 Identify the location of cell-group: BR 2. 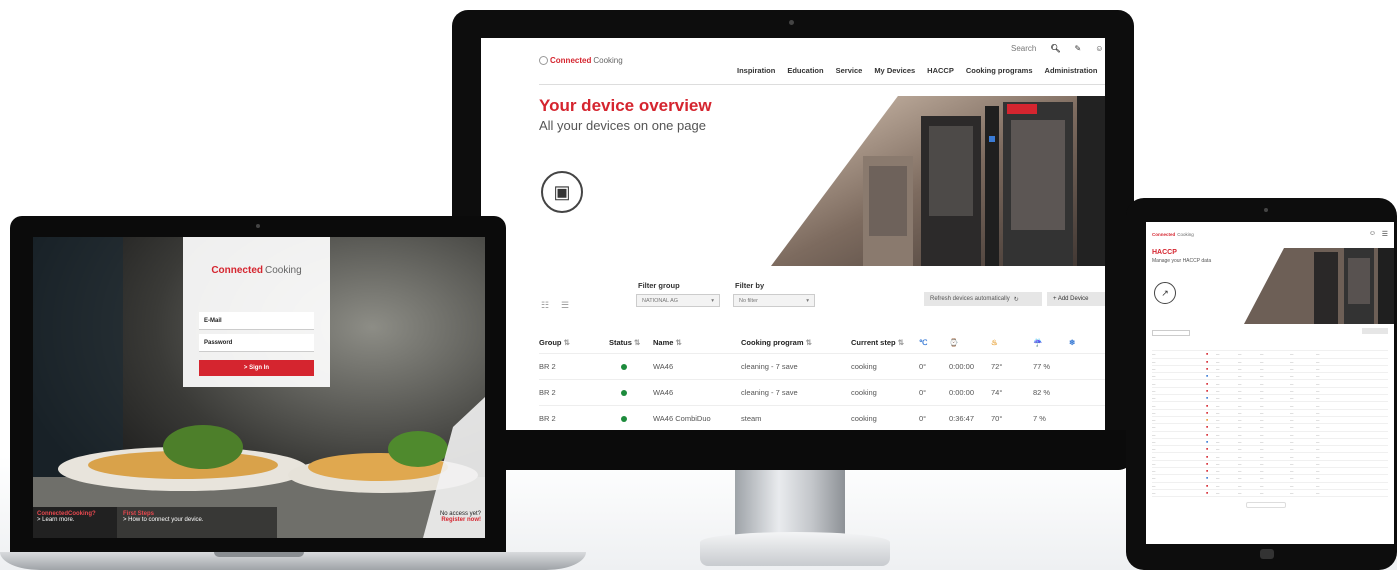
(547, 366).